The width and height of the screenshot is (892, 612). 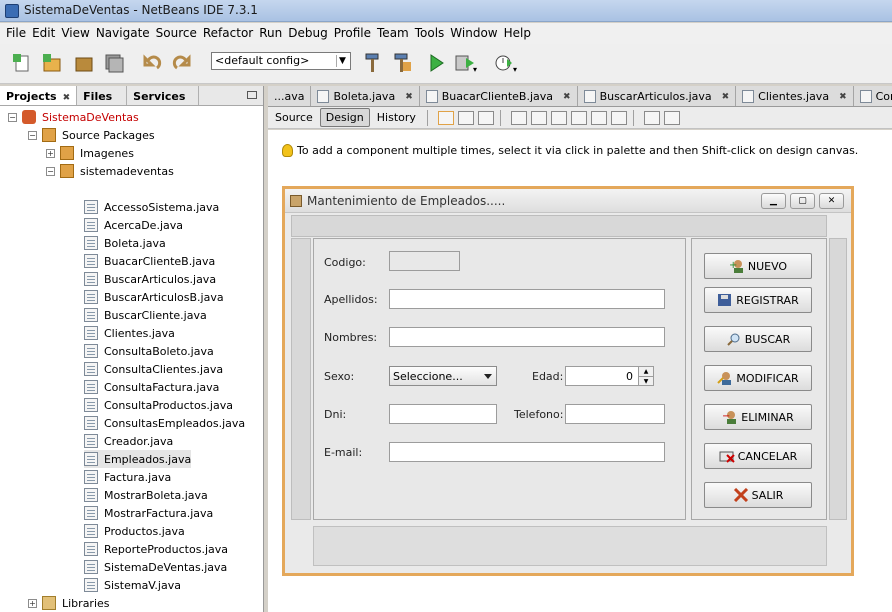 I want to click on tab-services: Services, so click(x=163, y=95).